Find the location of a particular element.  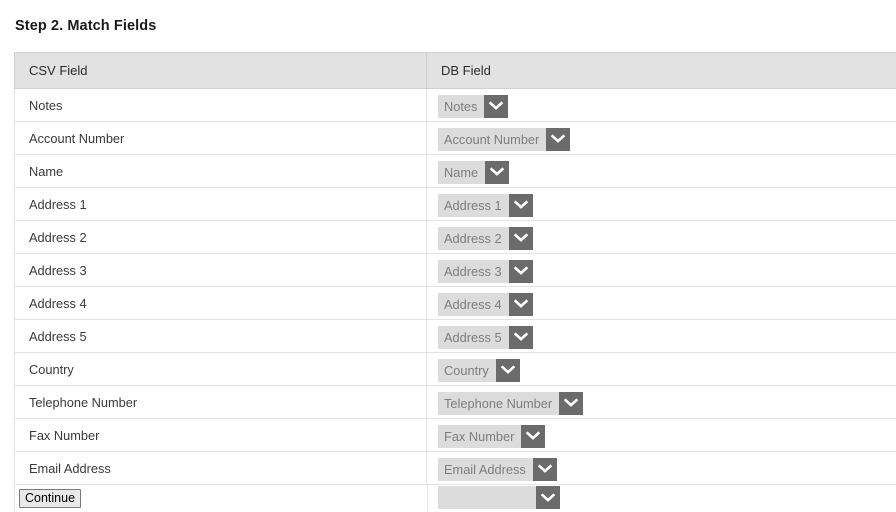

db-field-select-email-address: Email Address is located at coordinates (497, 469).